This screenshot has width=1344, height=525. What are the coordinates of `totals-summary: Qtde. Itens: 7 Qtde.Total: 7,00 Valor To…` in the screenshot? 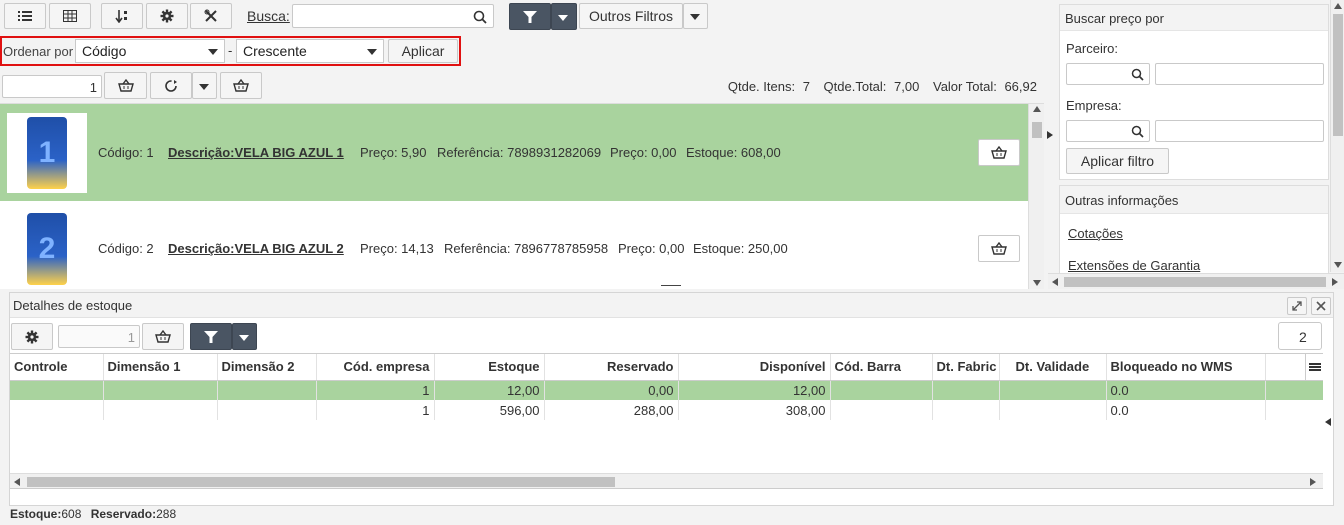 It's located at (882, 86).